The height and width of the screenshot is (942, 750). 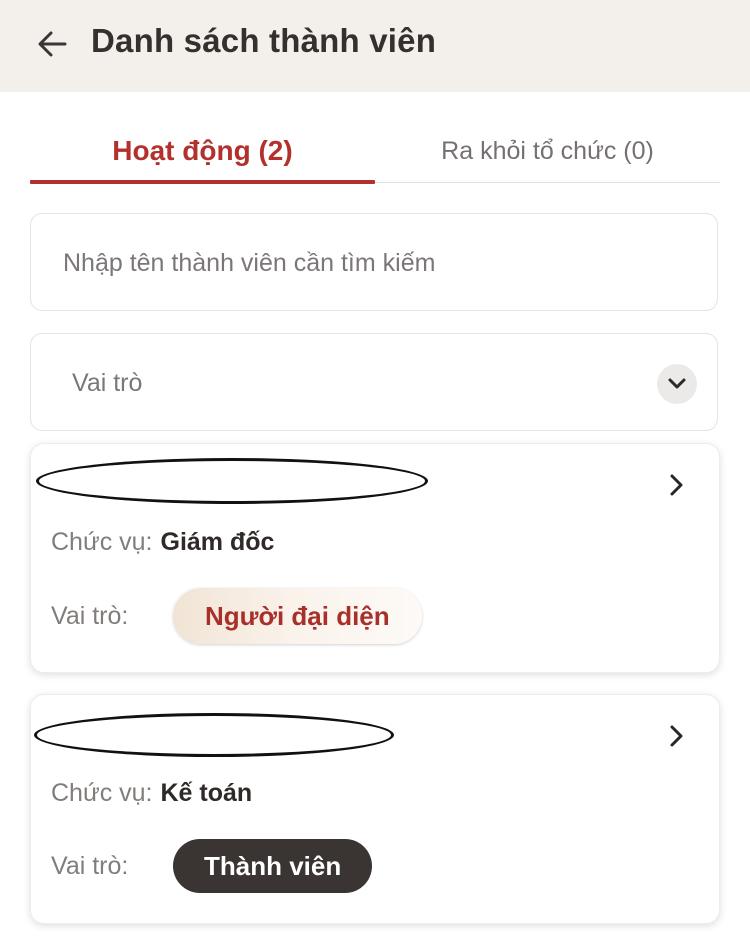 What do you see at coordinates (202, 182) in the screenshot?
I see `active-tab-indicator` at bounding box center [202, 182].